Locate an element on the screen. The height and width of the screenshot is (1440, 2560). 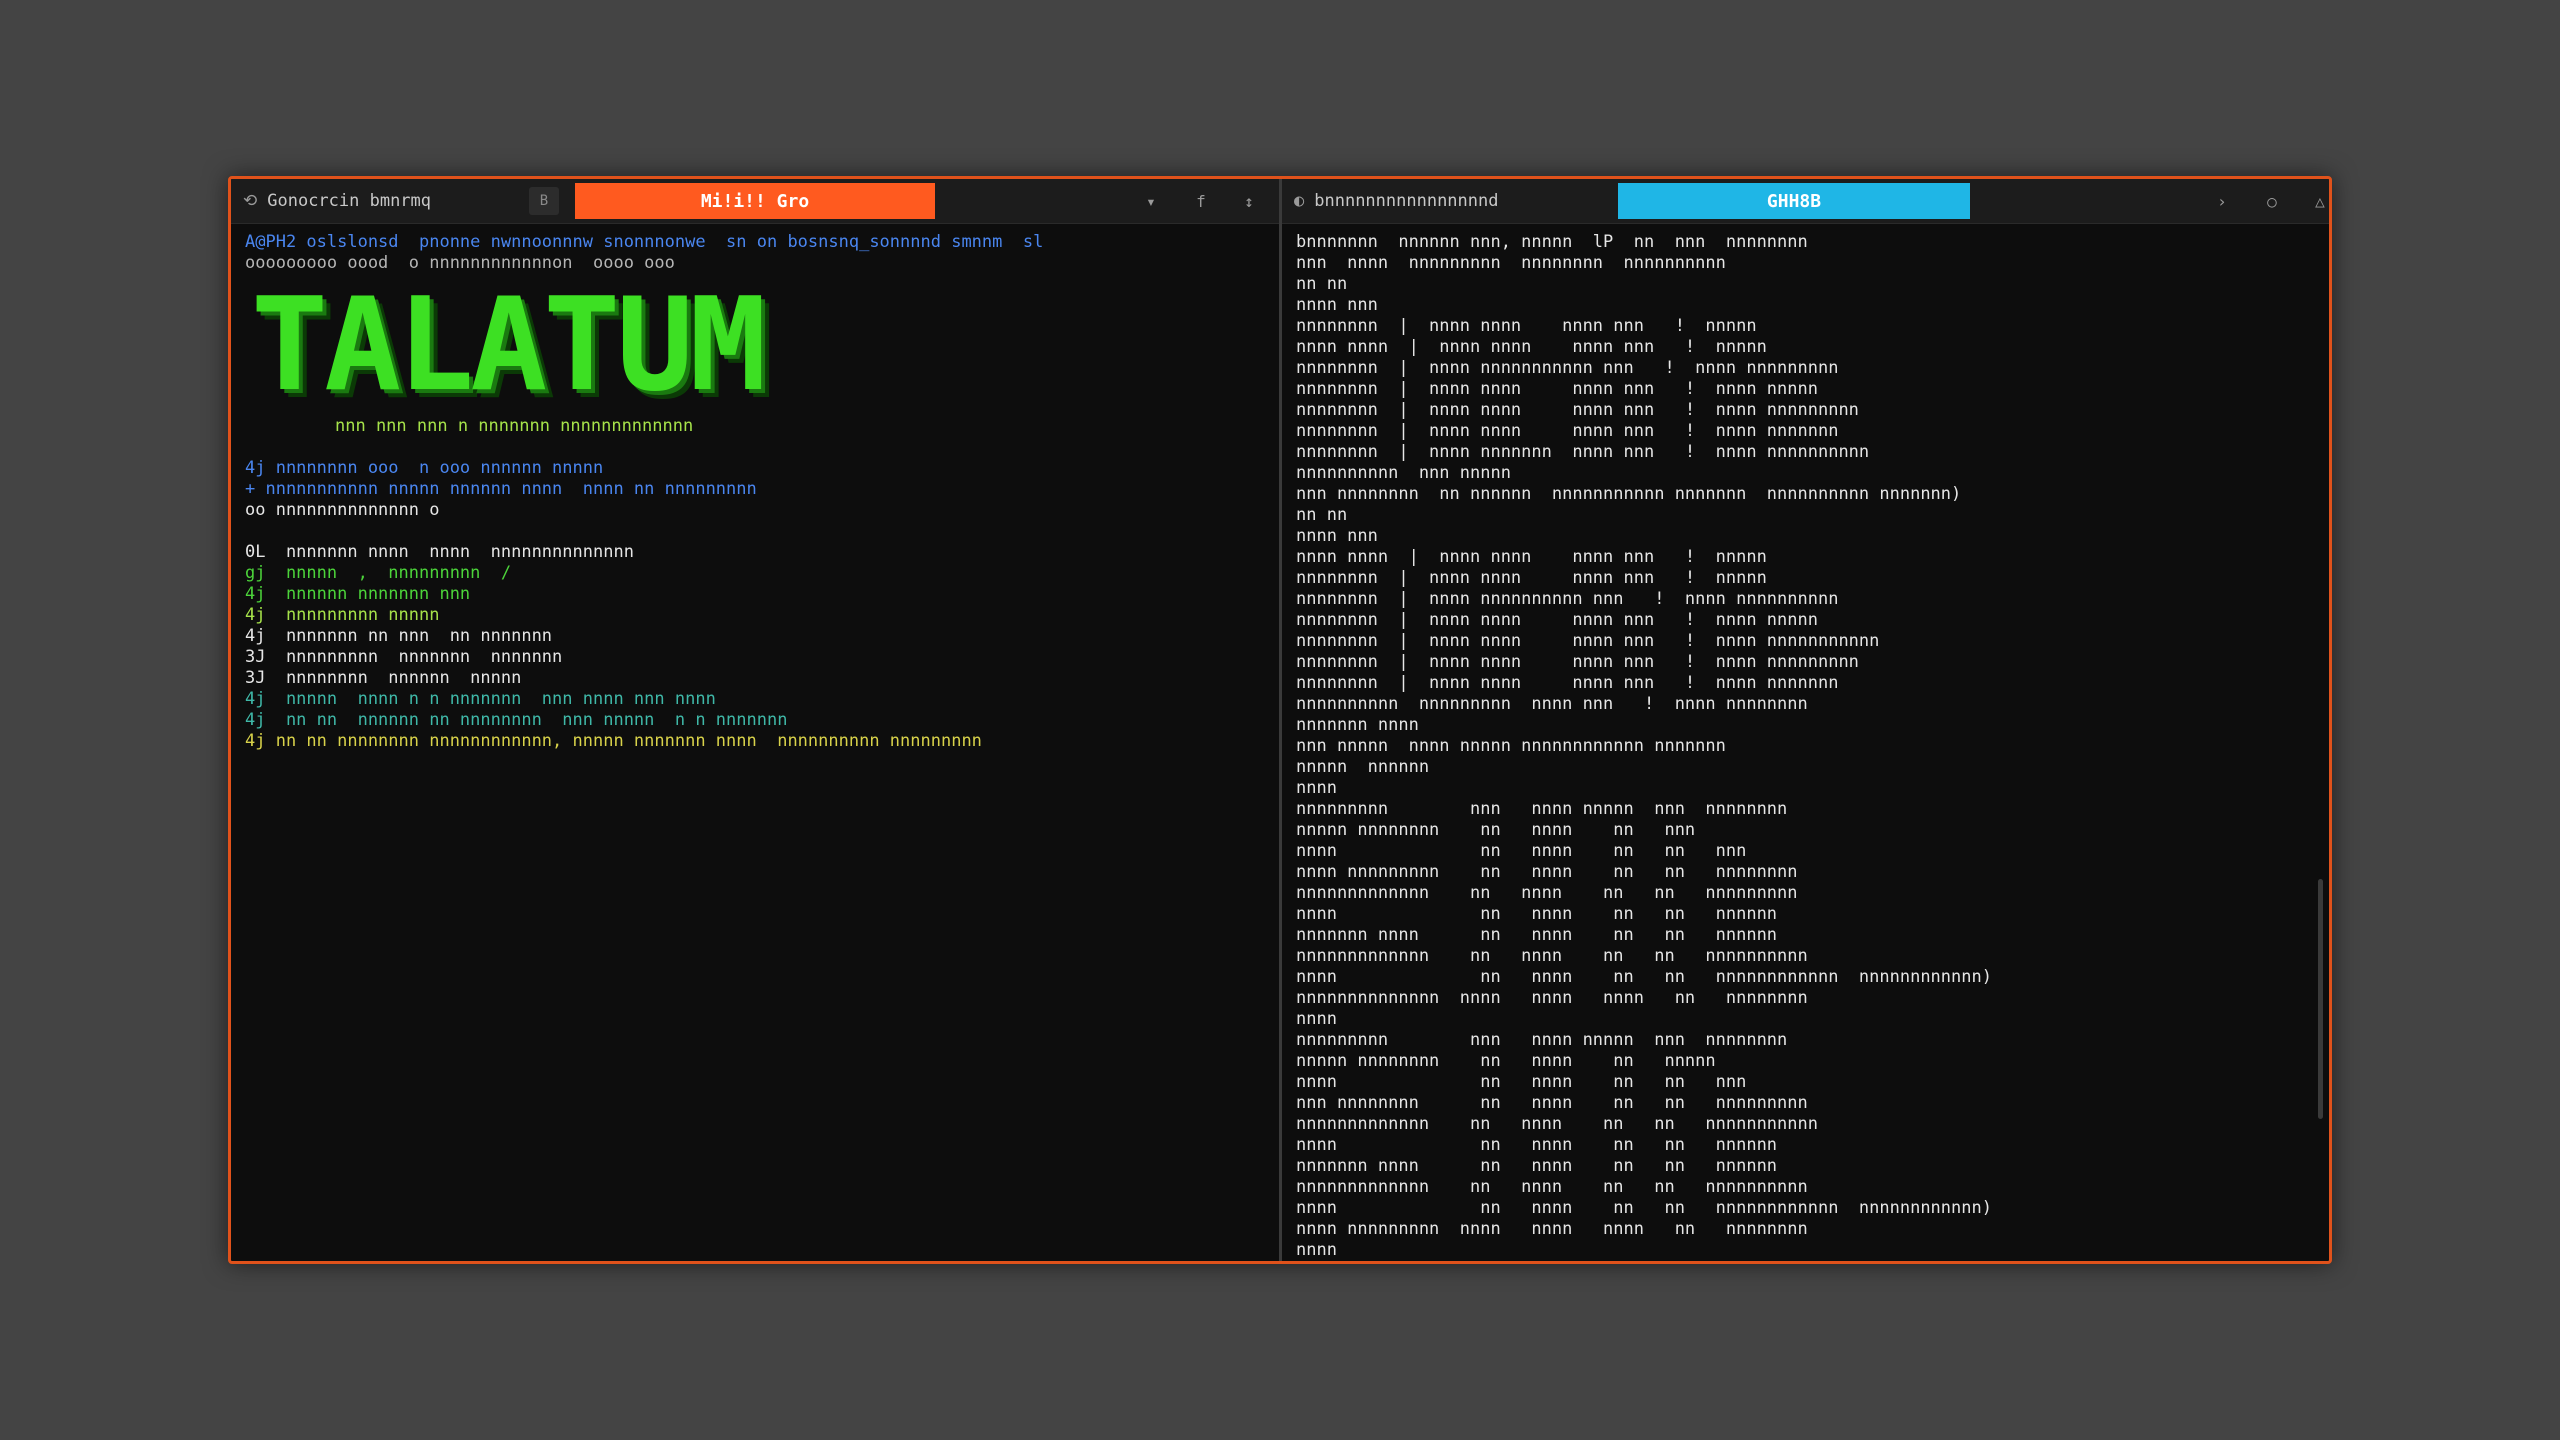
output-line: nnnnnnnnnn nnn nnnnn is located at coordinates (1403, 473).